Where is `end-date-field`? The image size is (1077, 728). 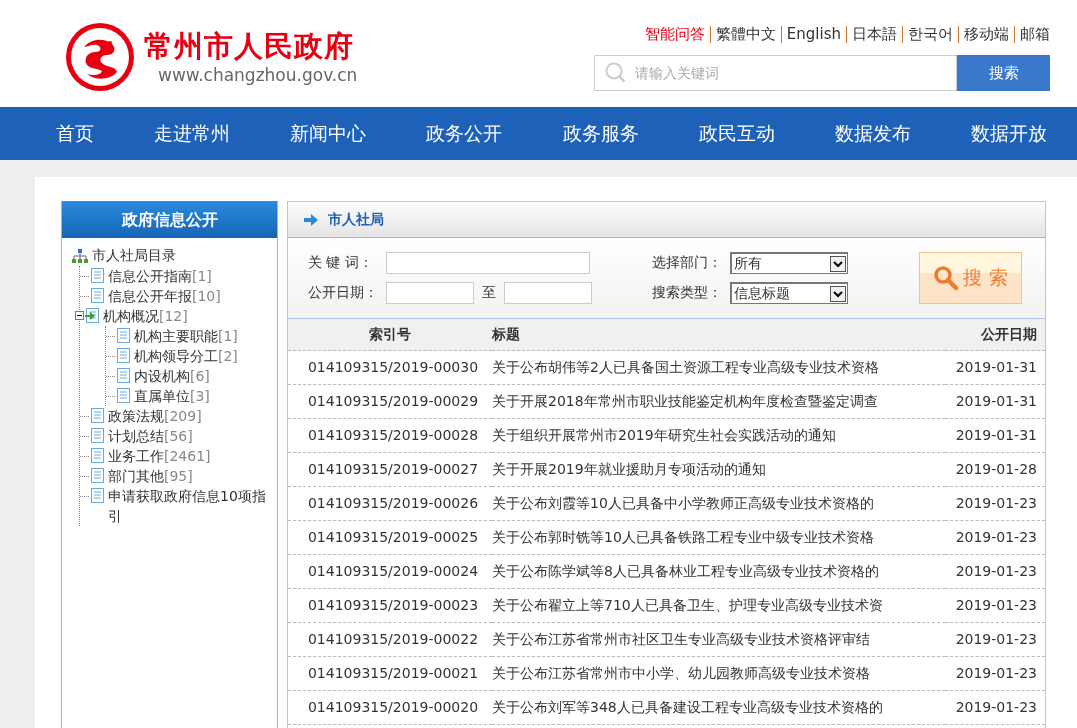
end-date-field is located at coordinates (548, 293).